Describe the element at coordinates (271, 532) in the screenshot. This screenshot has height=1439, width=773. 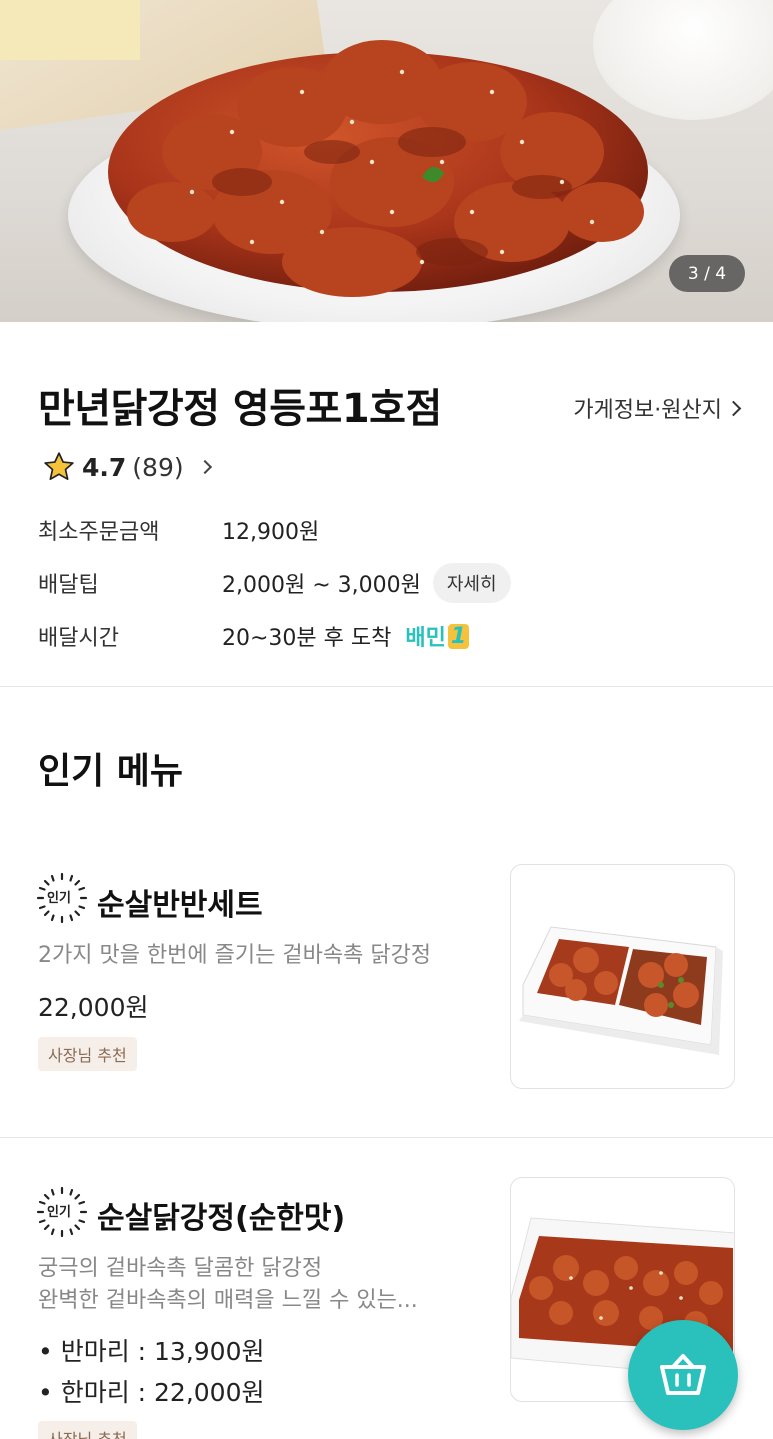
I see `min-order-value: 12,900원` at that location.